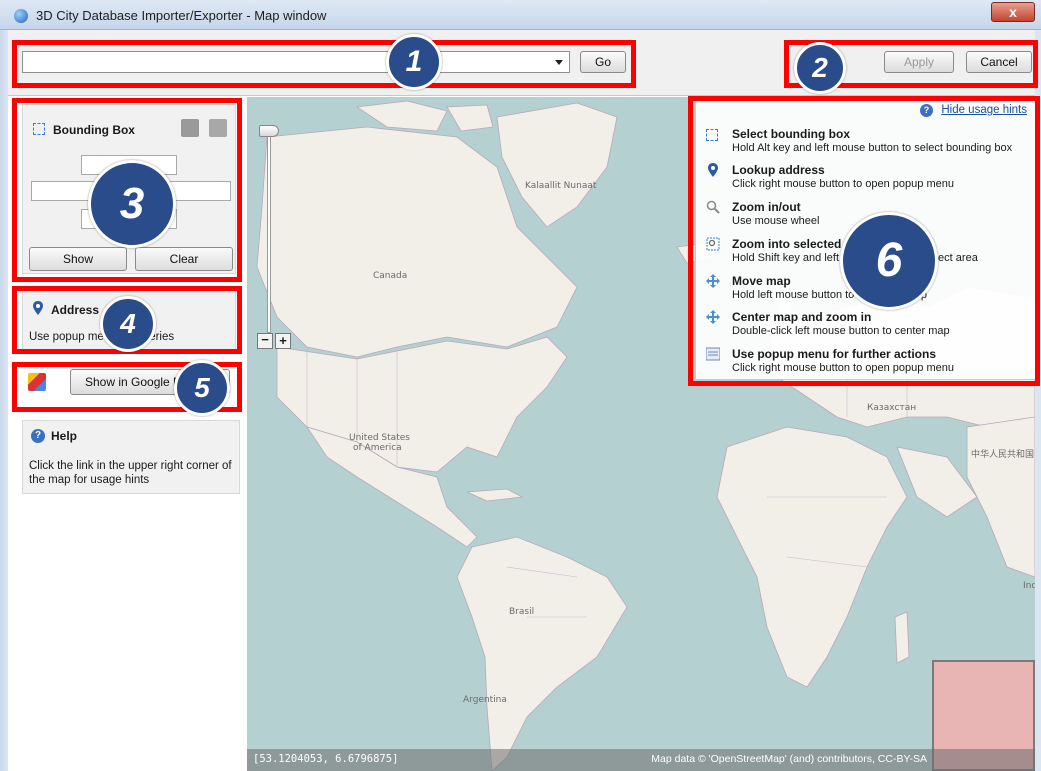  I want to click on map-label-china: 中华人民共和国, so click(1003, 455).